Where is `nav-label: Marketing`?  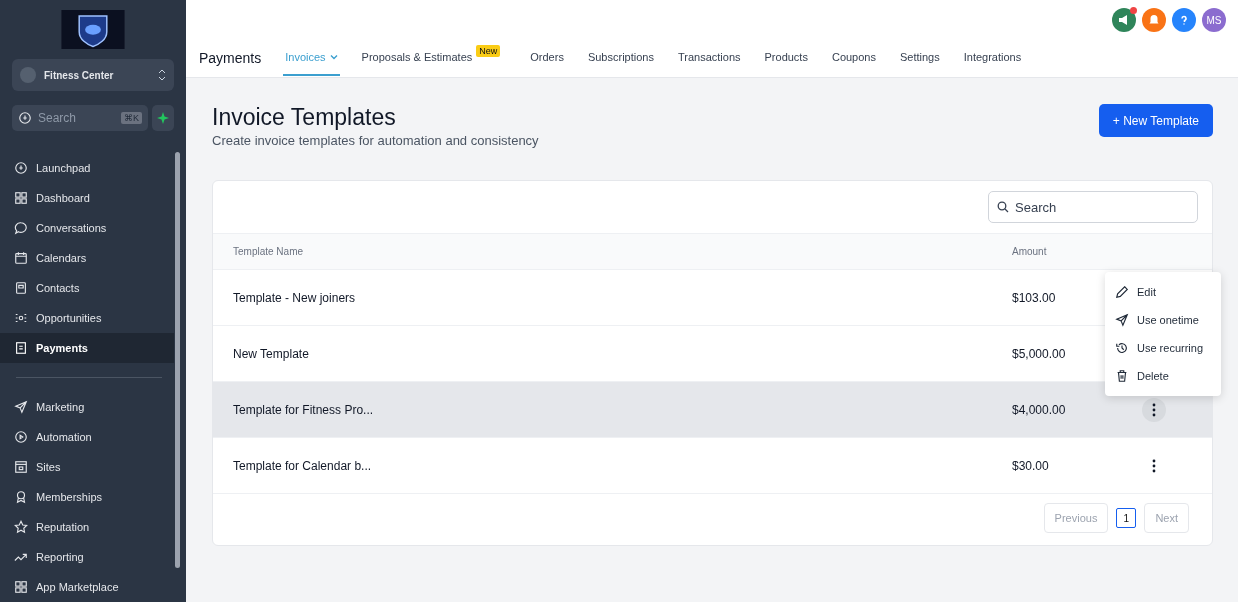
nav-label: Marketing is located at coordinates (60, 407).